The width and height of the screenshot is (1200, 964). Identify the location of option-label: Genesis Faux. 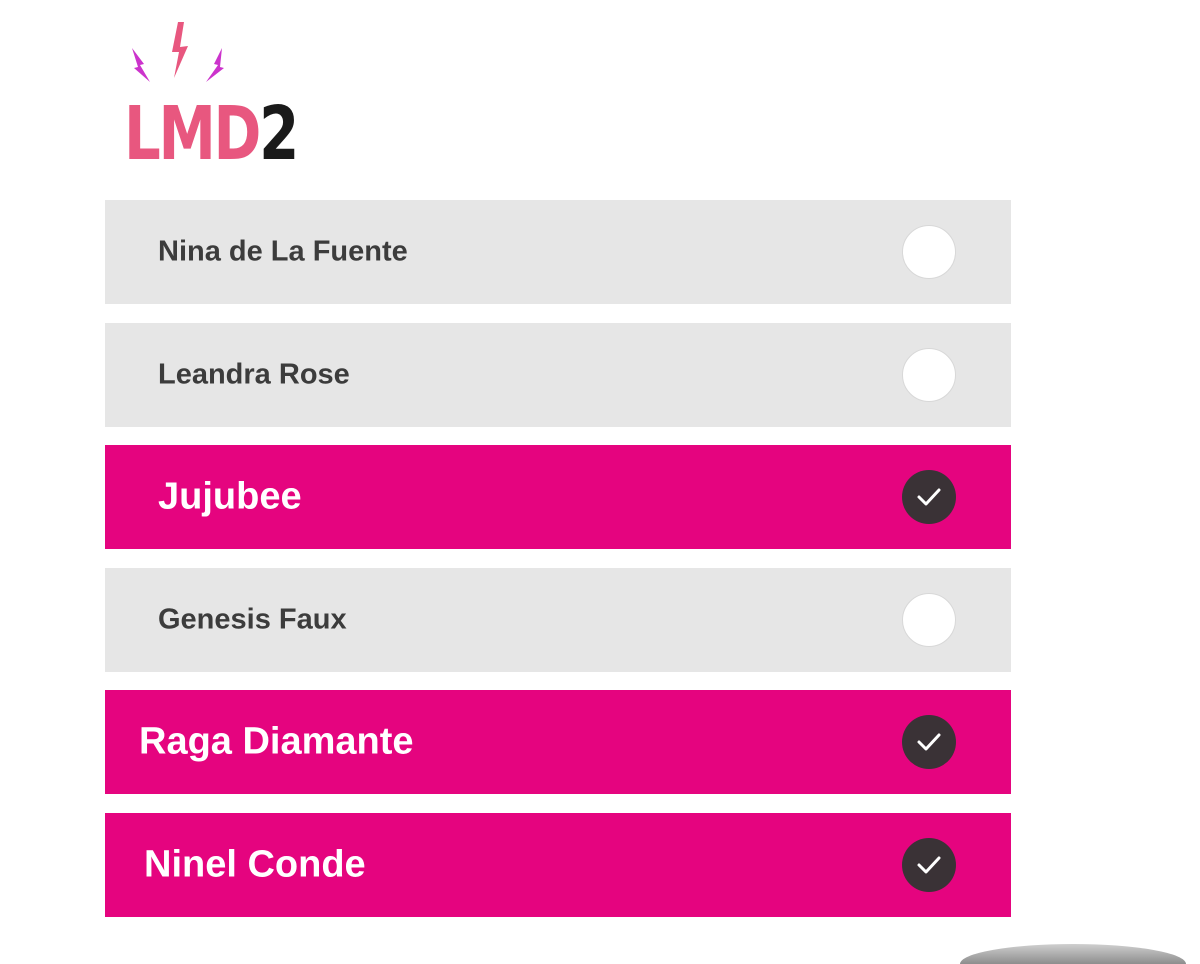
(252, 619).